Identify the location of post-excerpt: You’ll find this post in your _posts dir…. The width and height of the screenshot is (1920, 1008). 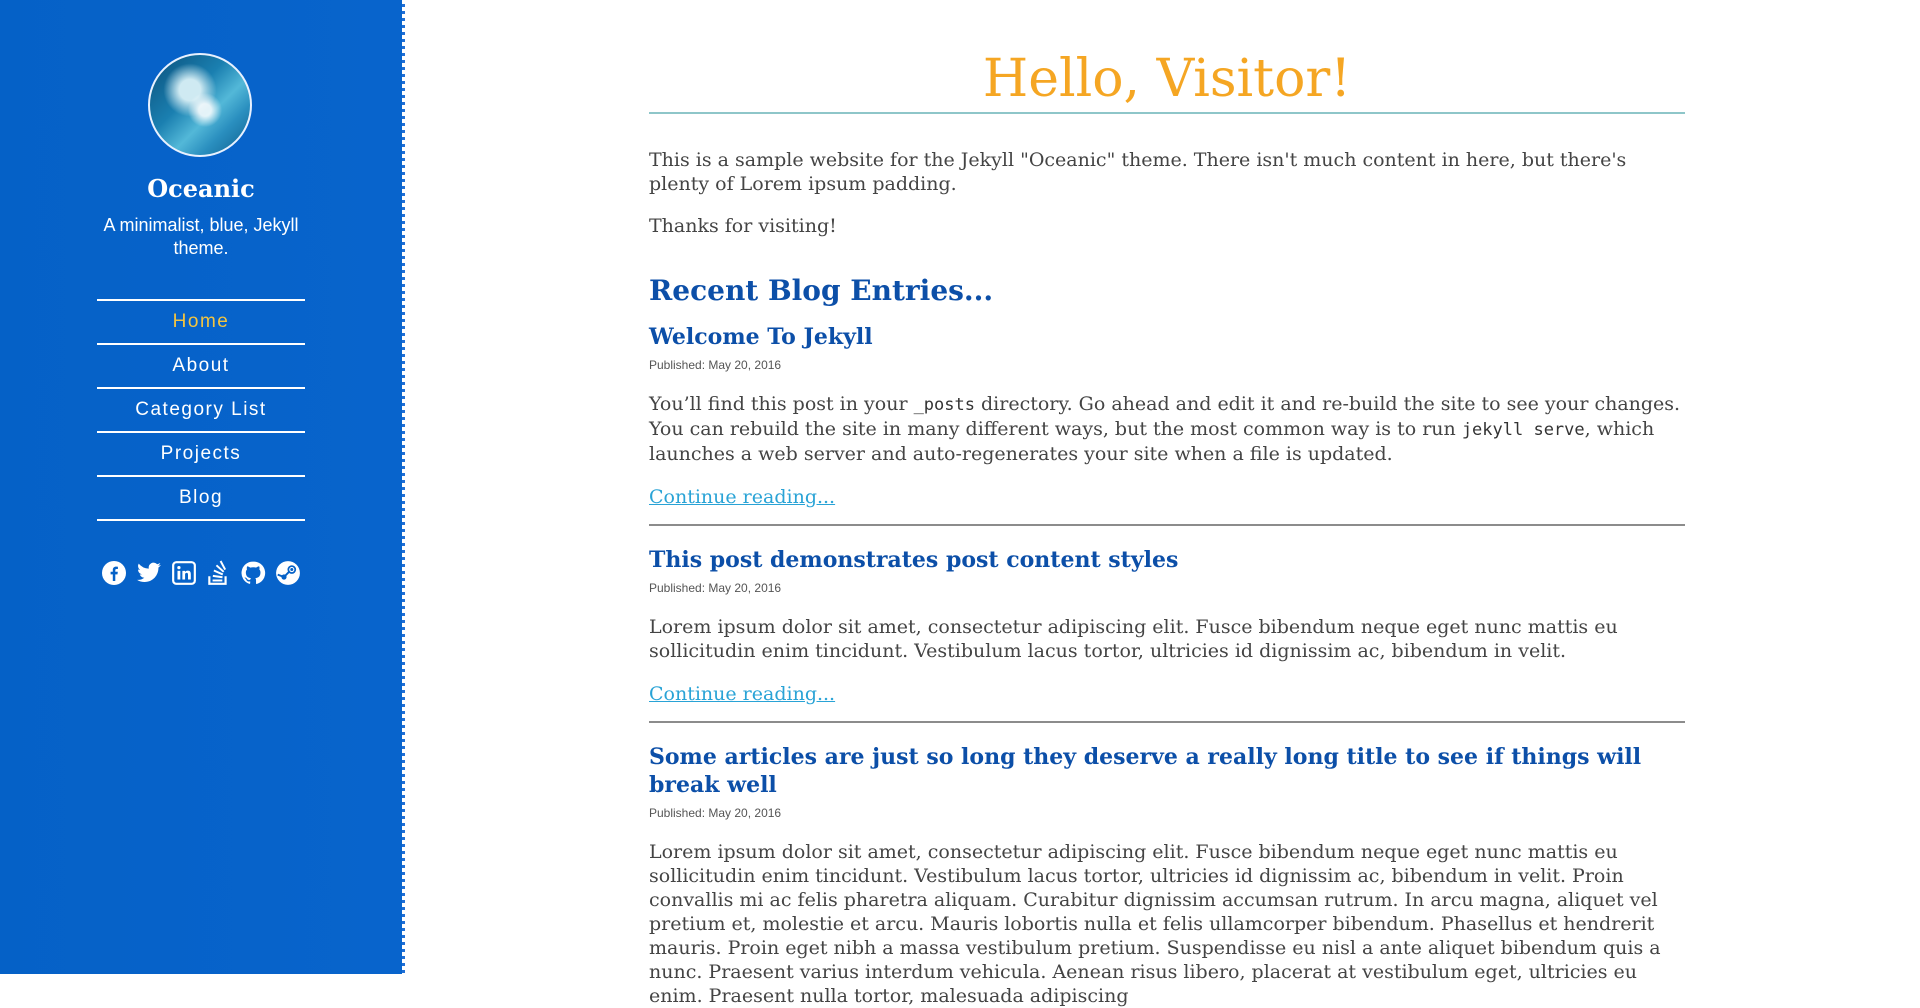
(1167, 429).